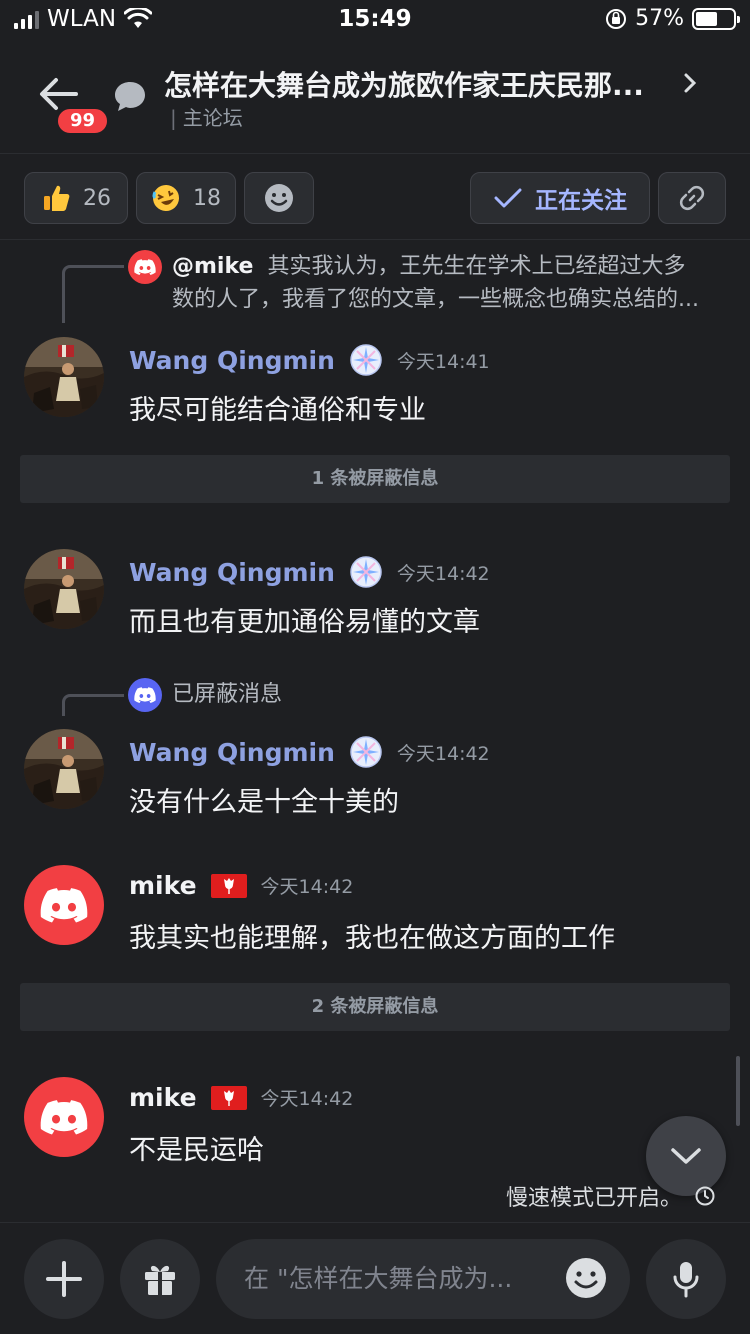 Image resolution: width=750 pixels, height=1334 pixels. Describe the element at coordinates (264, 802) in the screenshot. I see `message-text: 没有什么是十全十美的` at that location.